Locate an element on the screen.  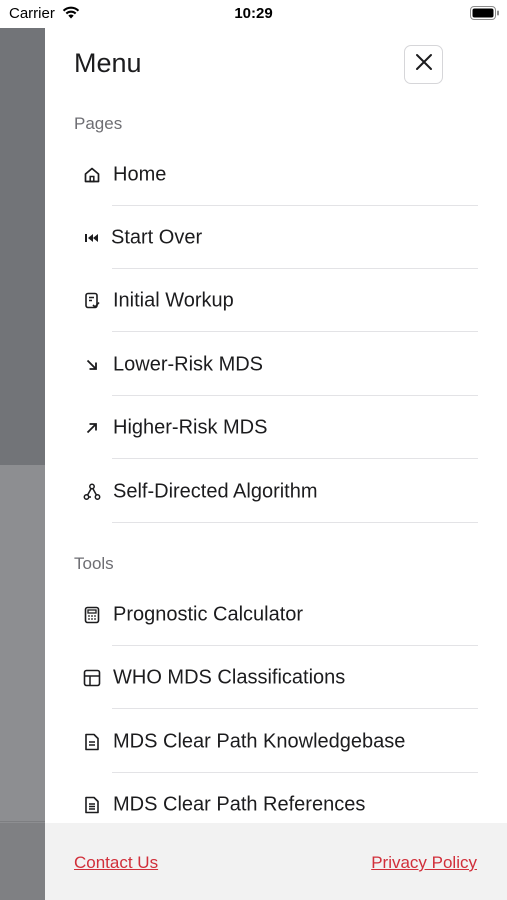
document-icon is located at coordinates (92, 742).